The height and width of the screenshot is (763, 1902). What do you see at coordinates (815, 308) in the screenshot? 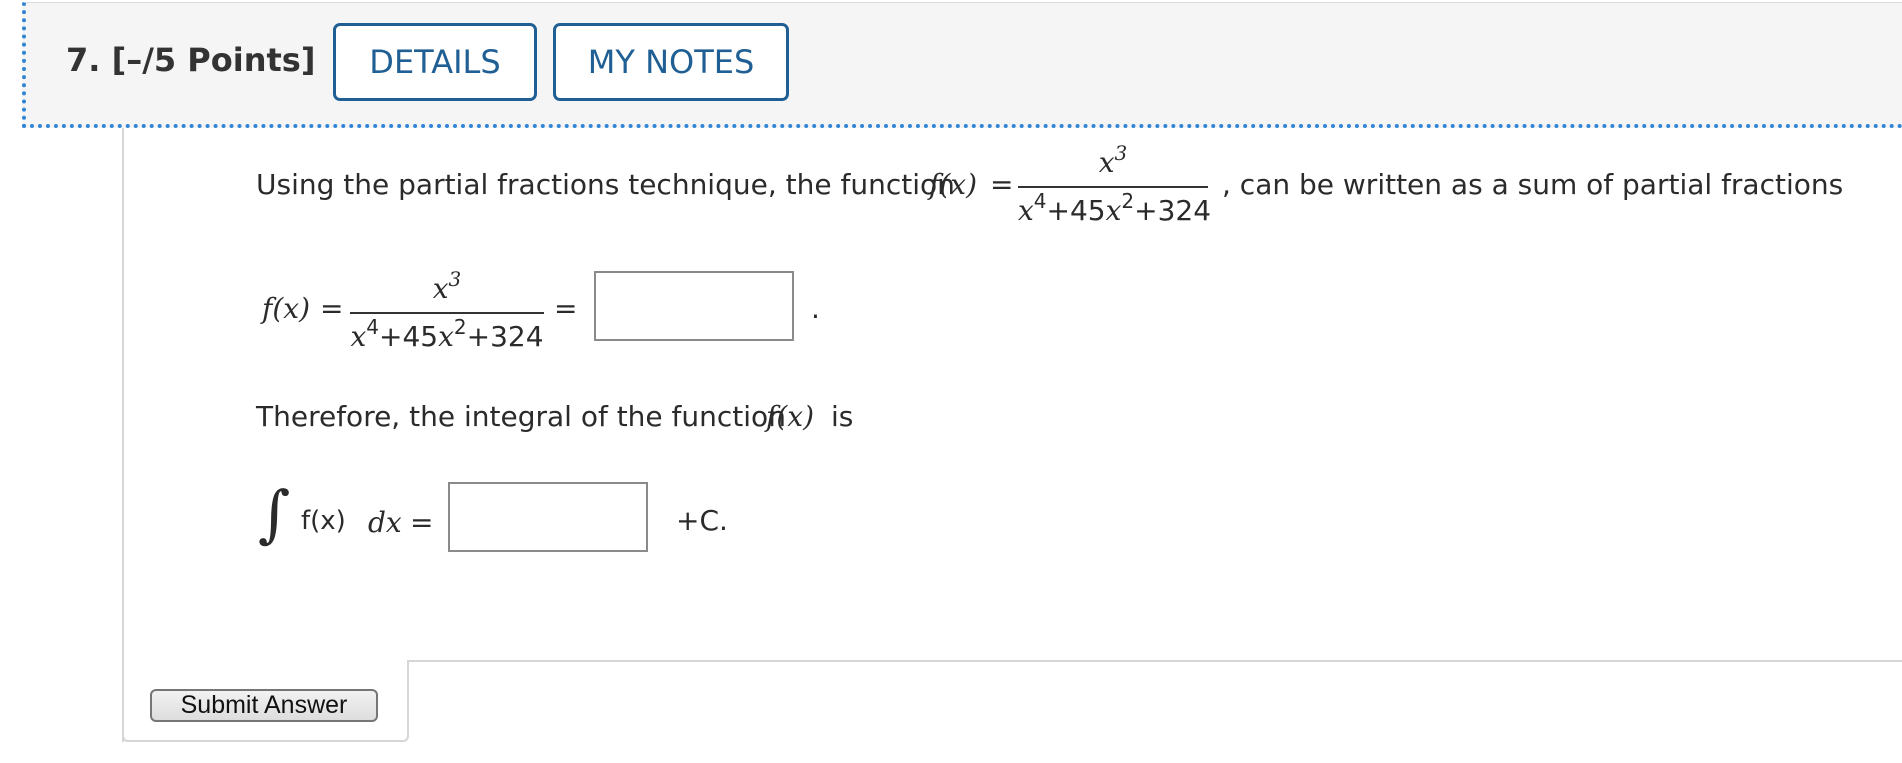
I see `equation1-period: .` at bounding box center [815, 308].